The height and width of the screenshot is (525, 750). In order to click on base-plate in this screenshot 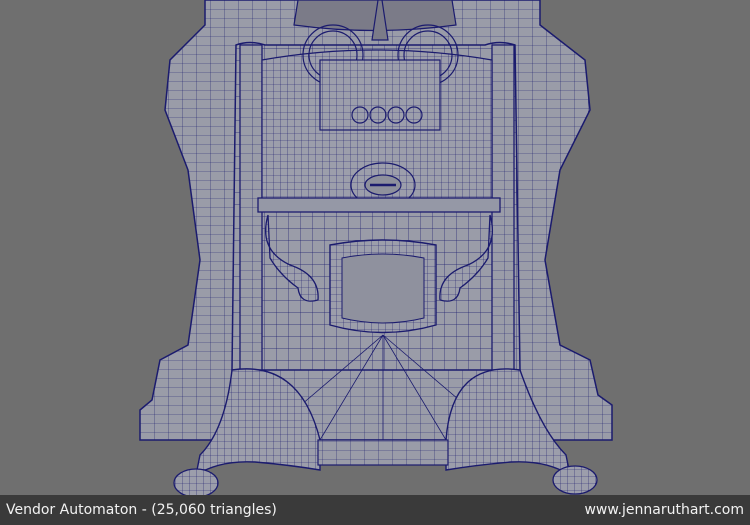, I will do `click(383, 452)`.